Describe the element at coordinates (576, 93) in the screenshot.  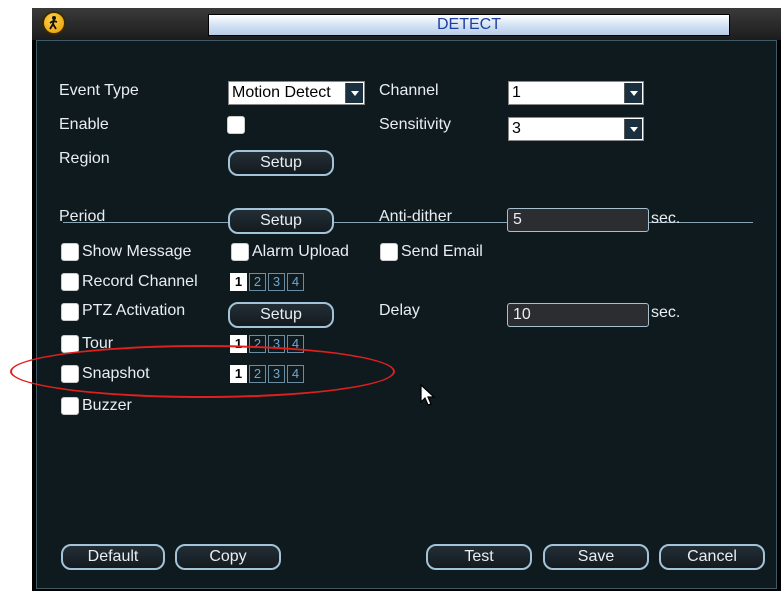
I see `channel-select: 1` at that location.